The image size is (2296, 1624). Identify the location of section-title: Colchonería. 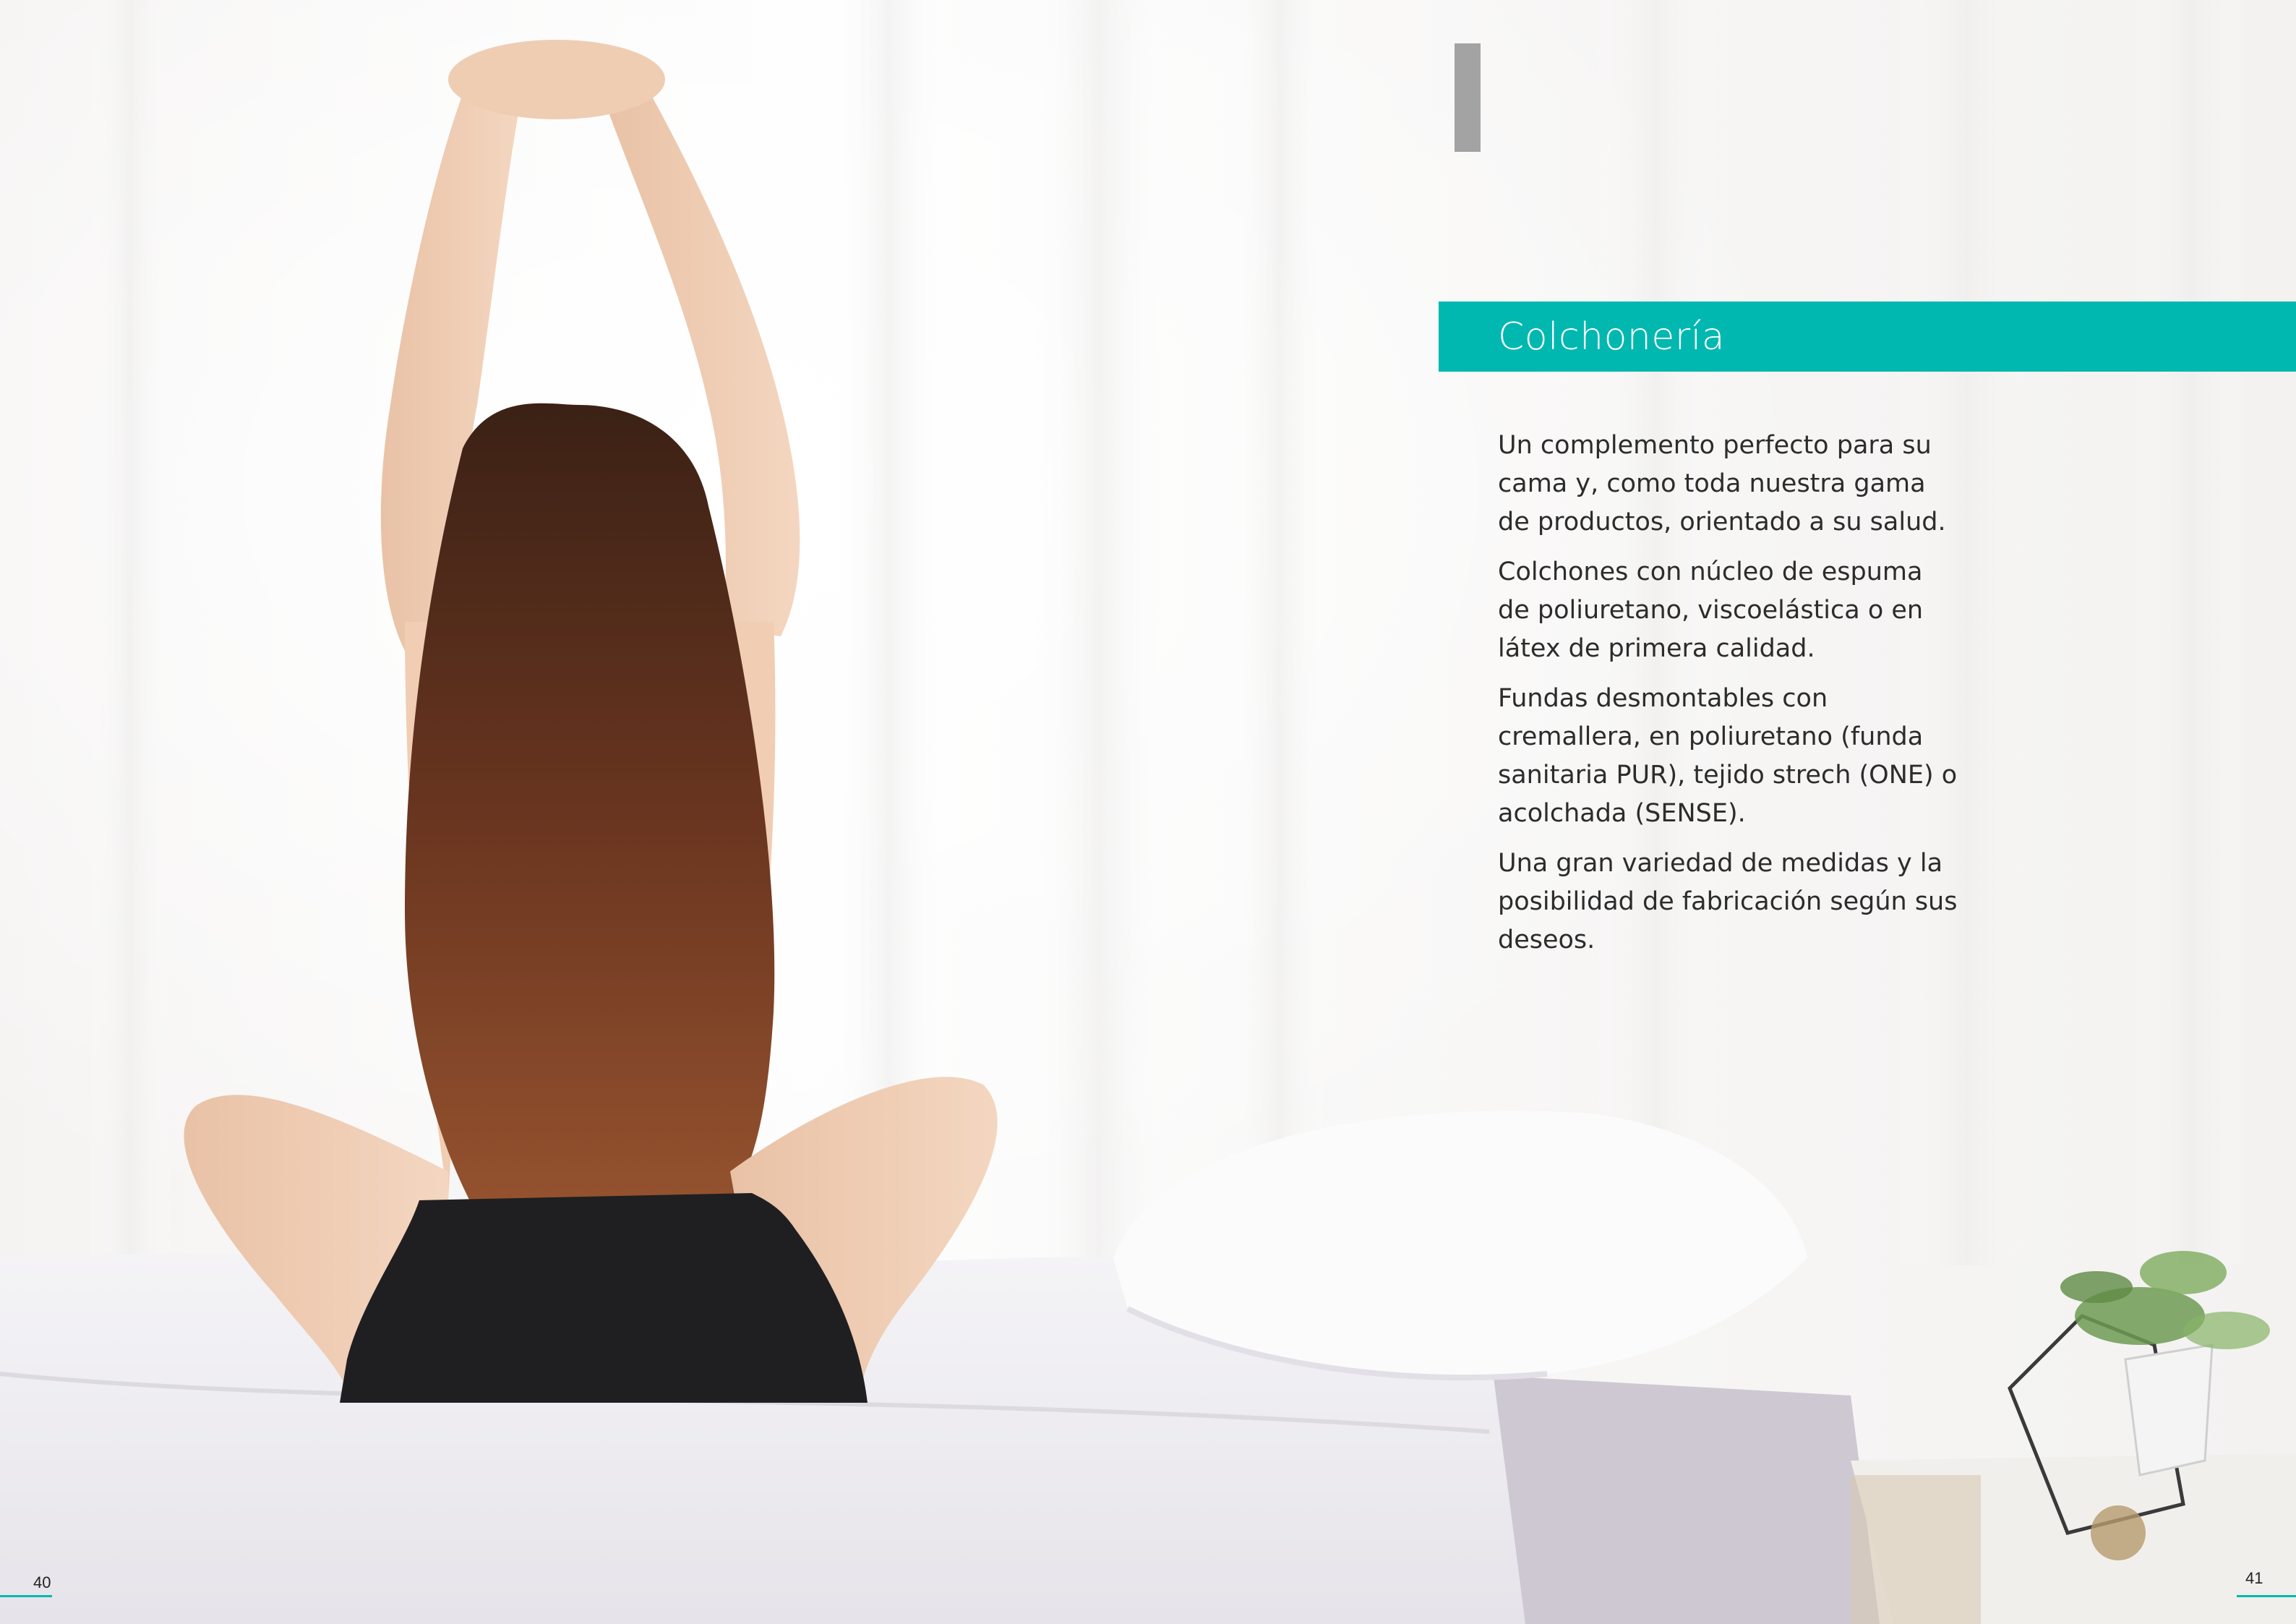
(1612, 337).